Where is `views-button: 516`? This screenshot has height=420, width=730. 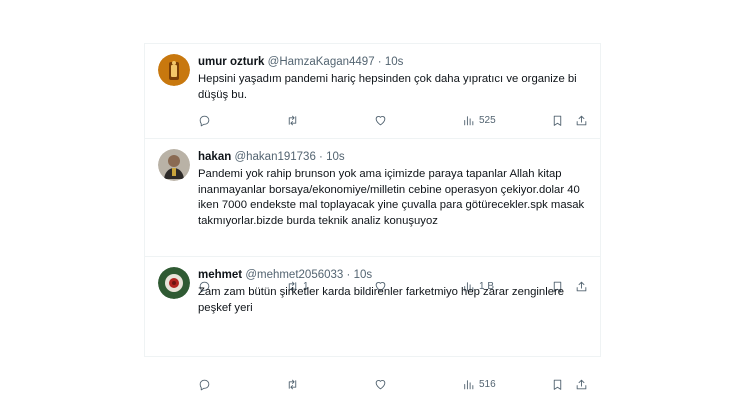 views-button: 516 is located at coordinates (479, 384).